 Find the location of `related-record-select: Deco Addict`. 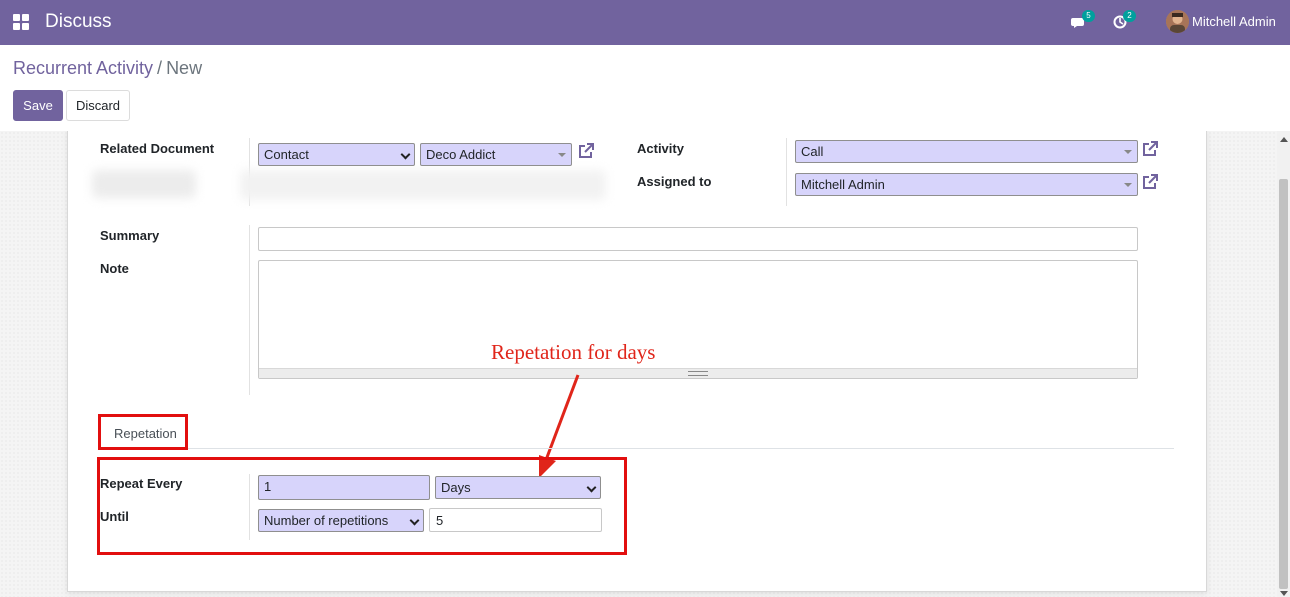

related-record-select: Deco Addict is located at coordinates (496, 154).